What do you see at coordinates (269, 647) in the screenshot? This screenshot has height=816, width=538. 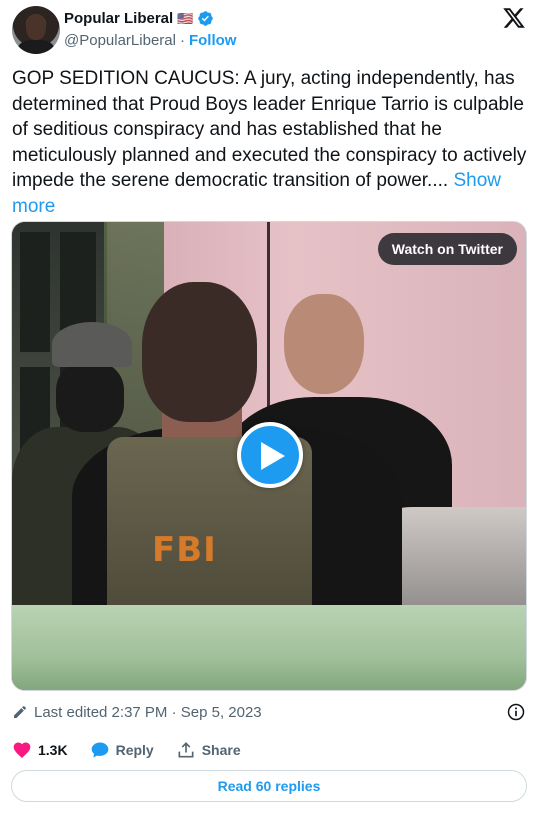 I see `thumb-car-front` at bounding box center [269, 647].